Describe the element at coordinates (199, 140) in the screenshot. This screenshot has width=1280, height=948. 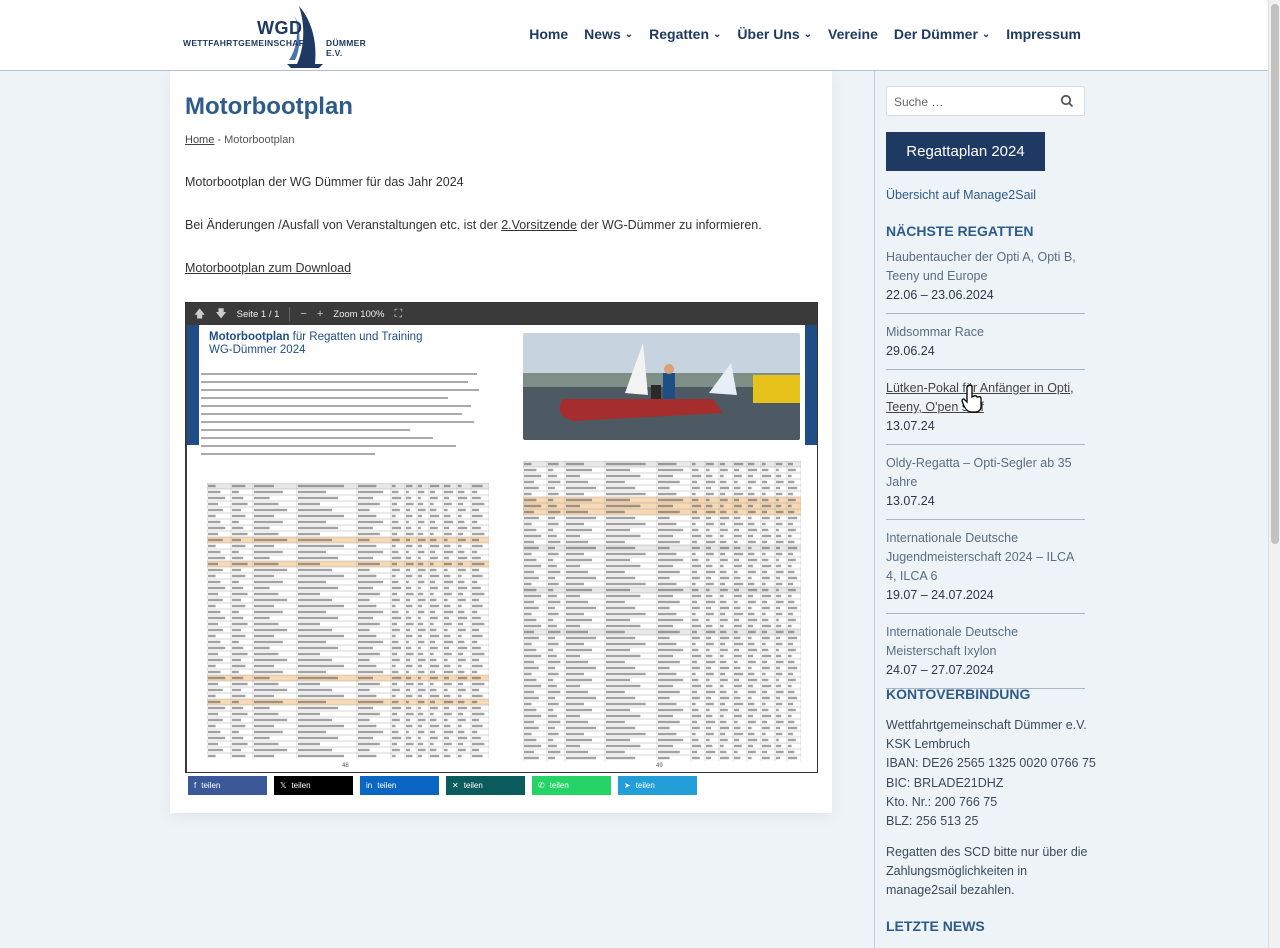
I see `breadcrumb-home-link: Home` at that location.